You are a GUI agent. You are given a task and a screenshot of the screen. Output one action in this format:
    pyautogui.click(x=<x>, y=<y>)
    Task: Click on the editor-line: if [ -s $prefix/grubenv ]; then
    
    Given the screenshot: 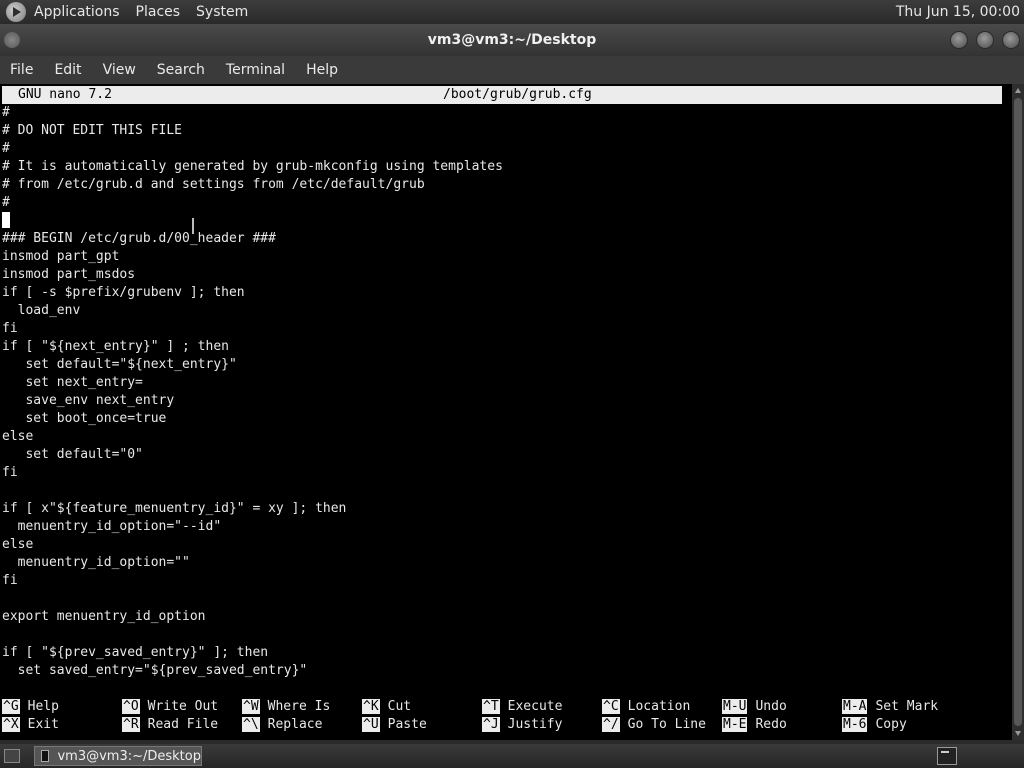 What is the action you would take?
    pyautogui.click(x=123, y=292)
    